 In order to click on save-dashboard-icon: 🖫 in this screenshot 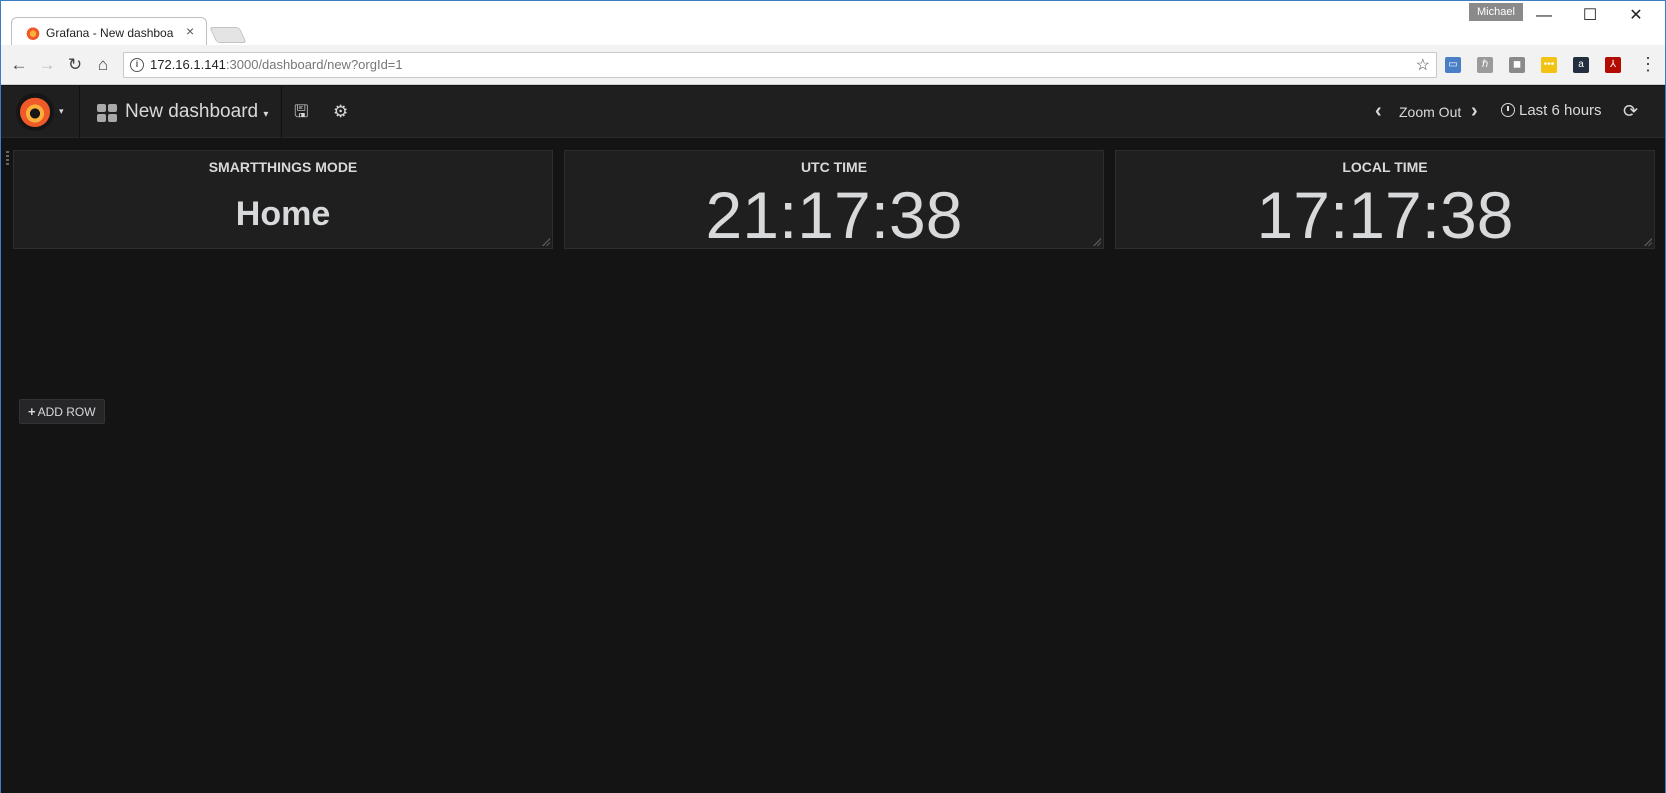, I will do `click(301, 112)`.